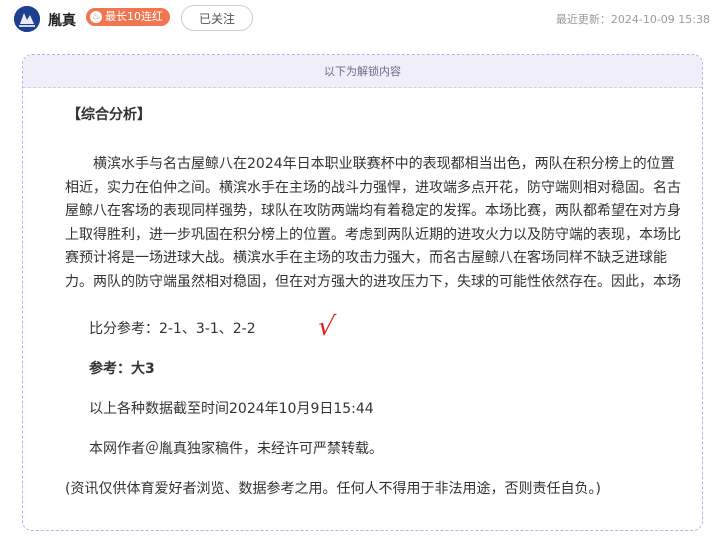 This screenshot has width=712, height=544. Describe the element at coordinates (333, 489) in the screenshot. I see `disclaimer-note: (资讯仅供体育爱好者浏览、数据参考之用。任何人不得用于非法用途，否则责任自负。)` at that location.